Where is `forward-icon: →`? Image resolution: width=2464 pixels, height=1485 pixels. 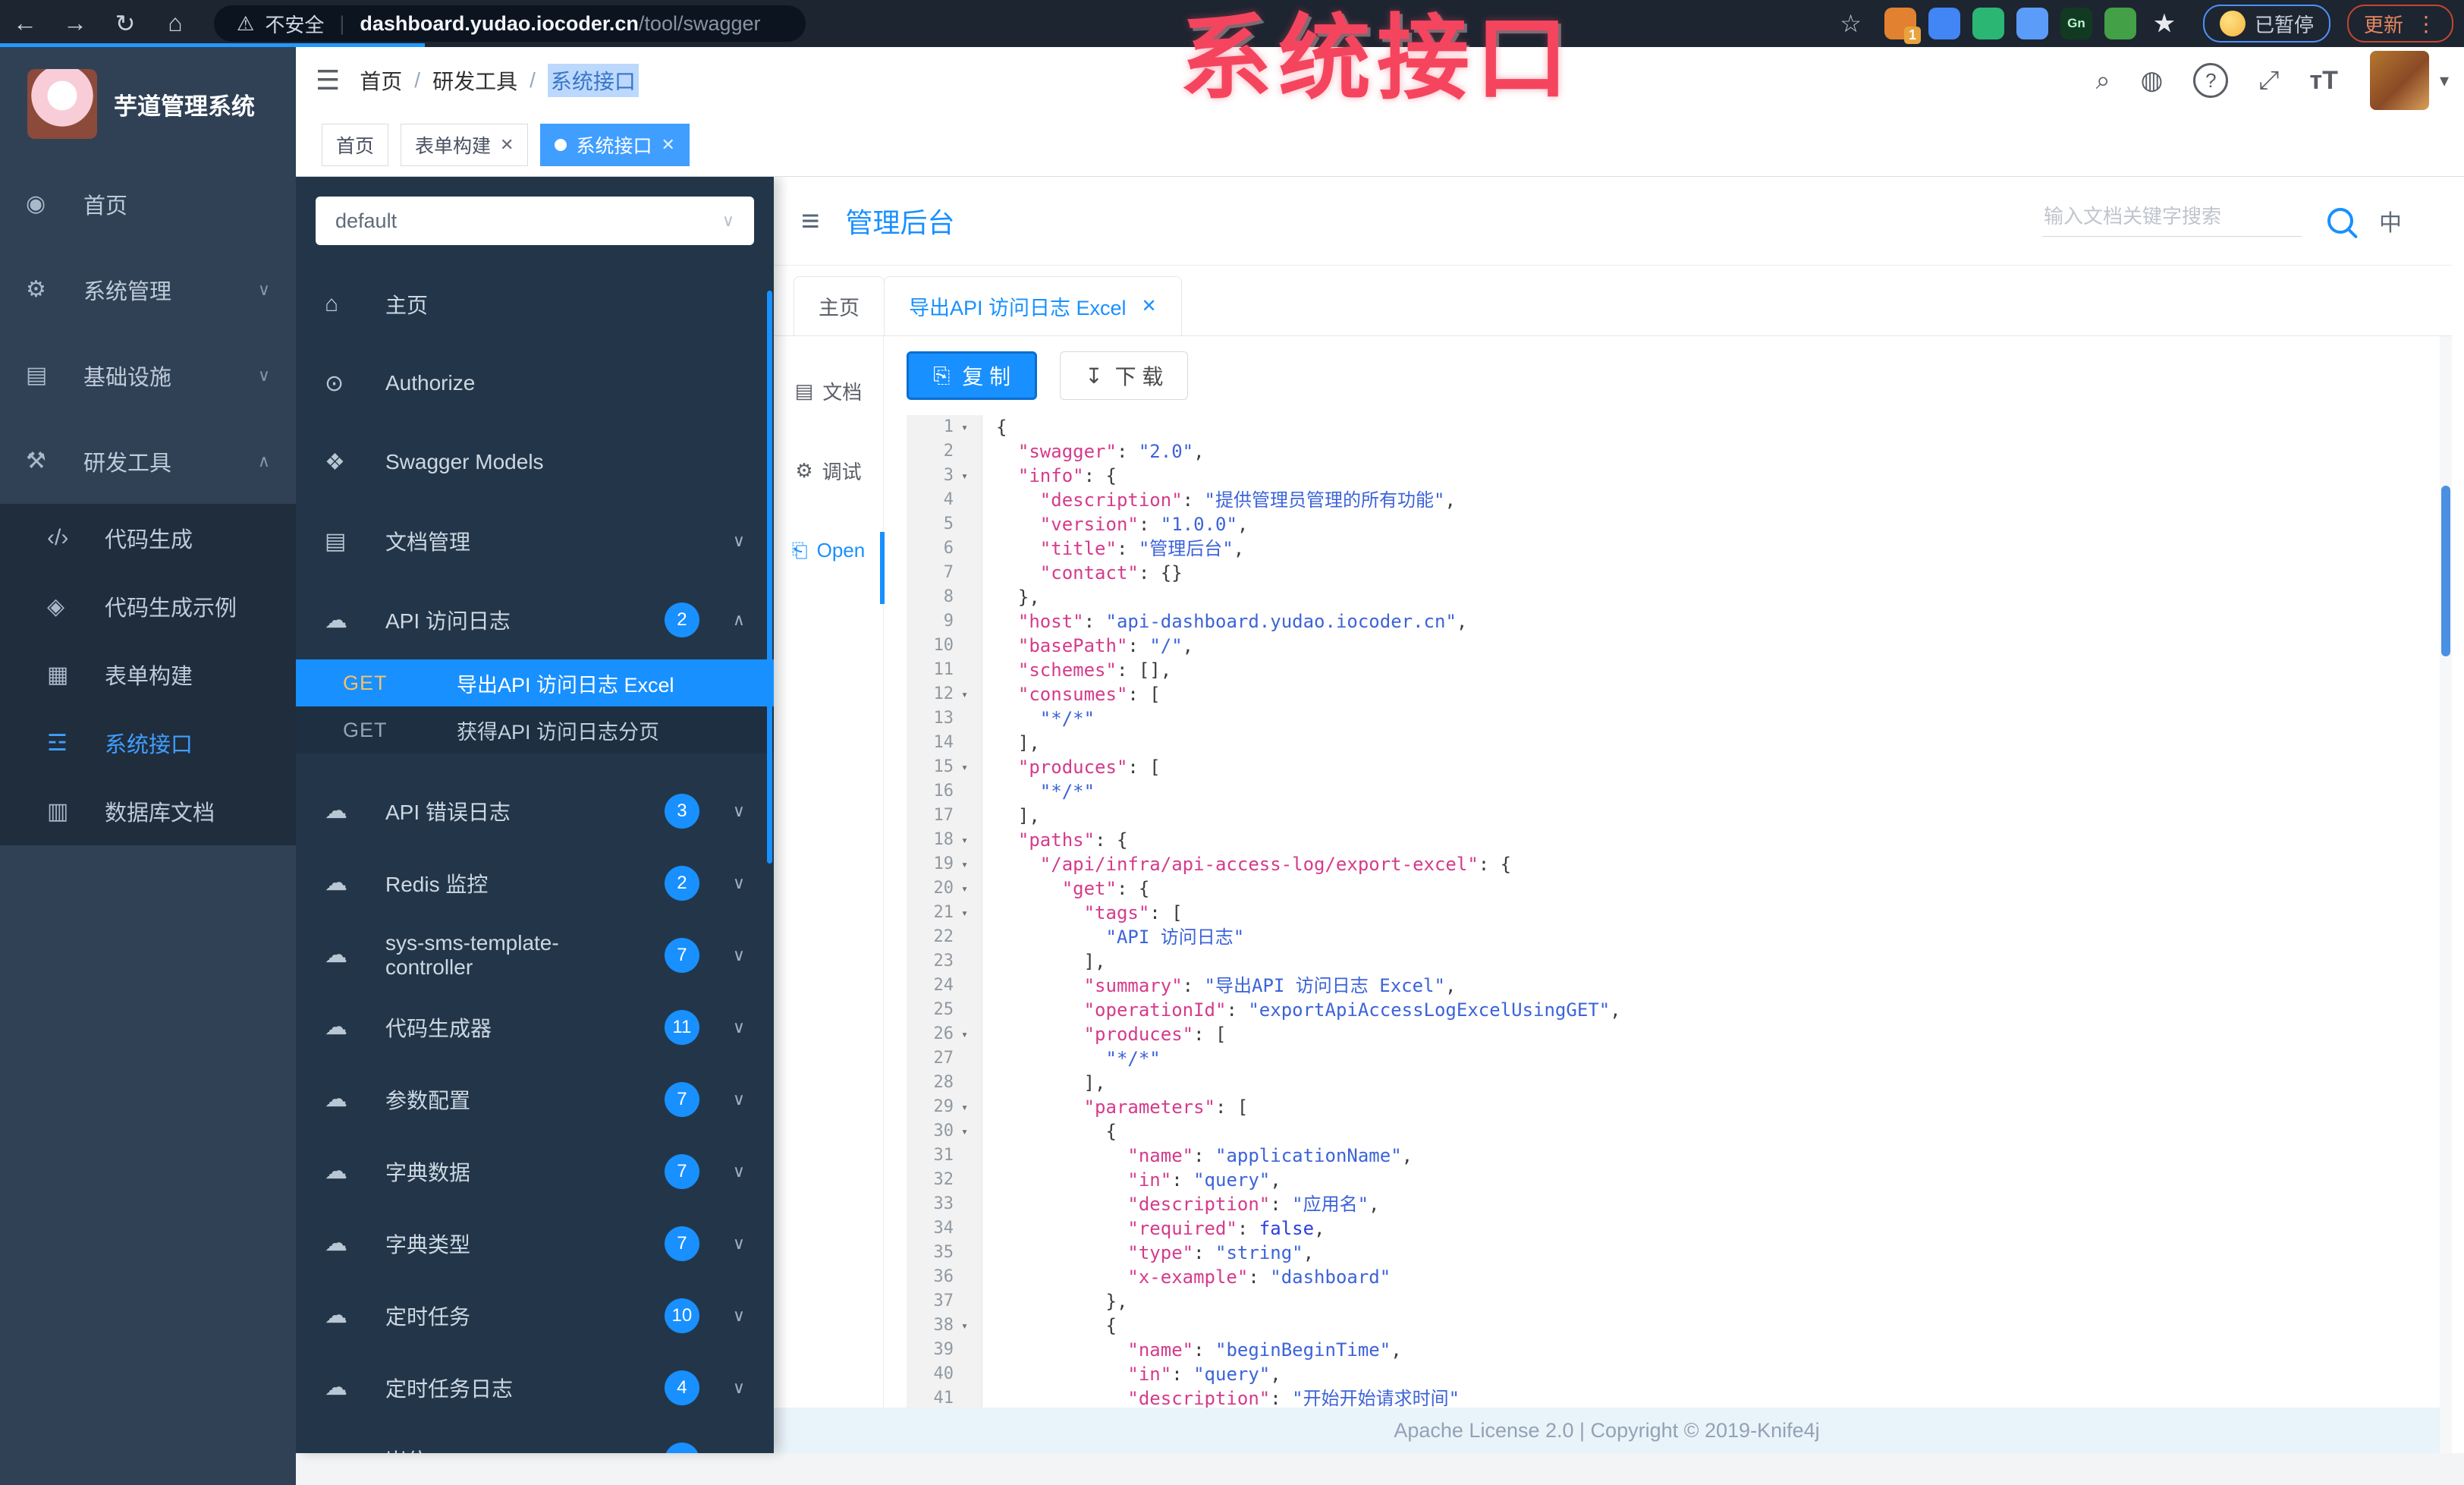
forward-icon: → is located at coordinates (75, 23).